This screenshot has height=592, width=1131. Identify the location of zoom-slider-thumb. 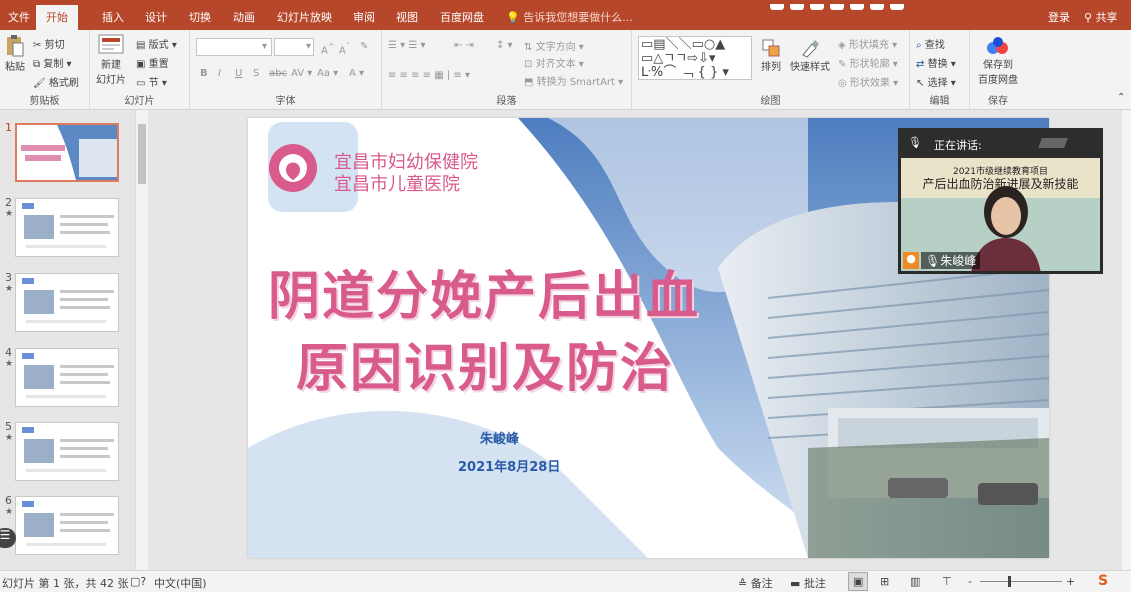
(1009, 581).